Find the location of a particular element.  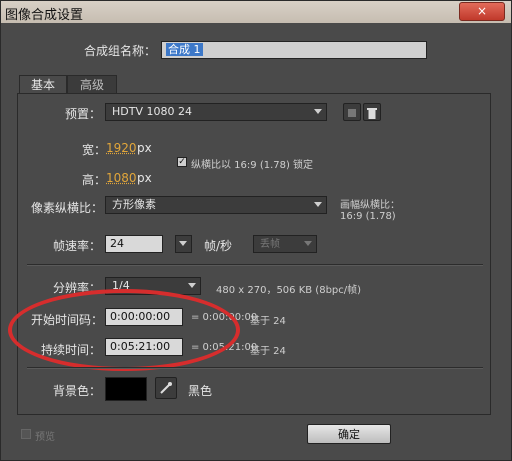

height-unit: px is located at coordinates (144, 178).